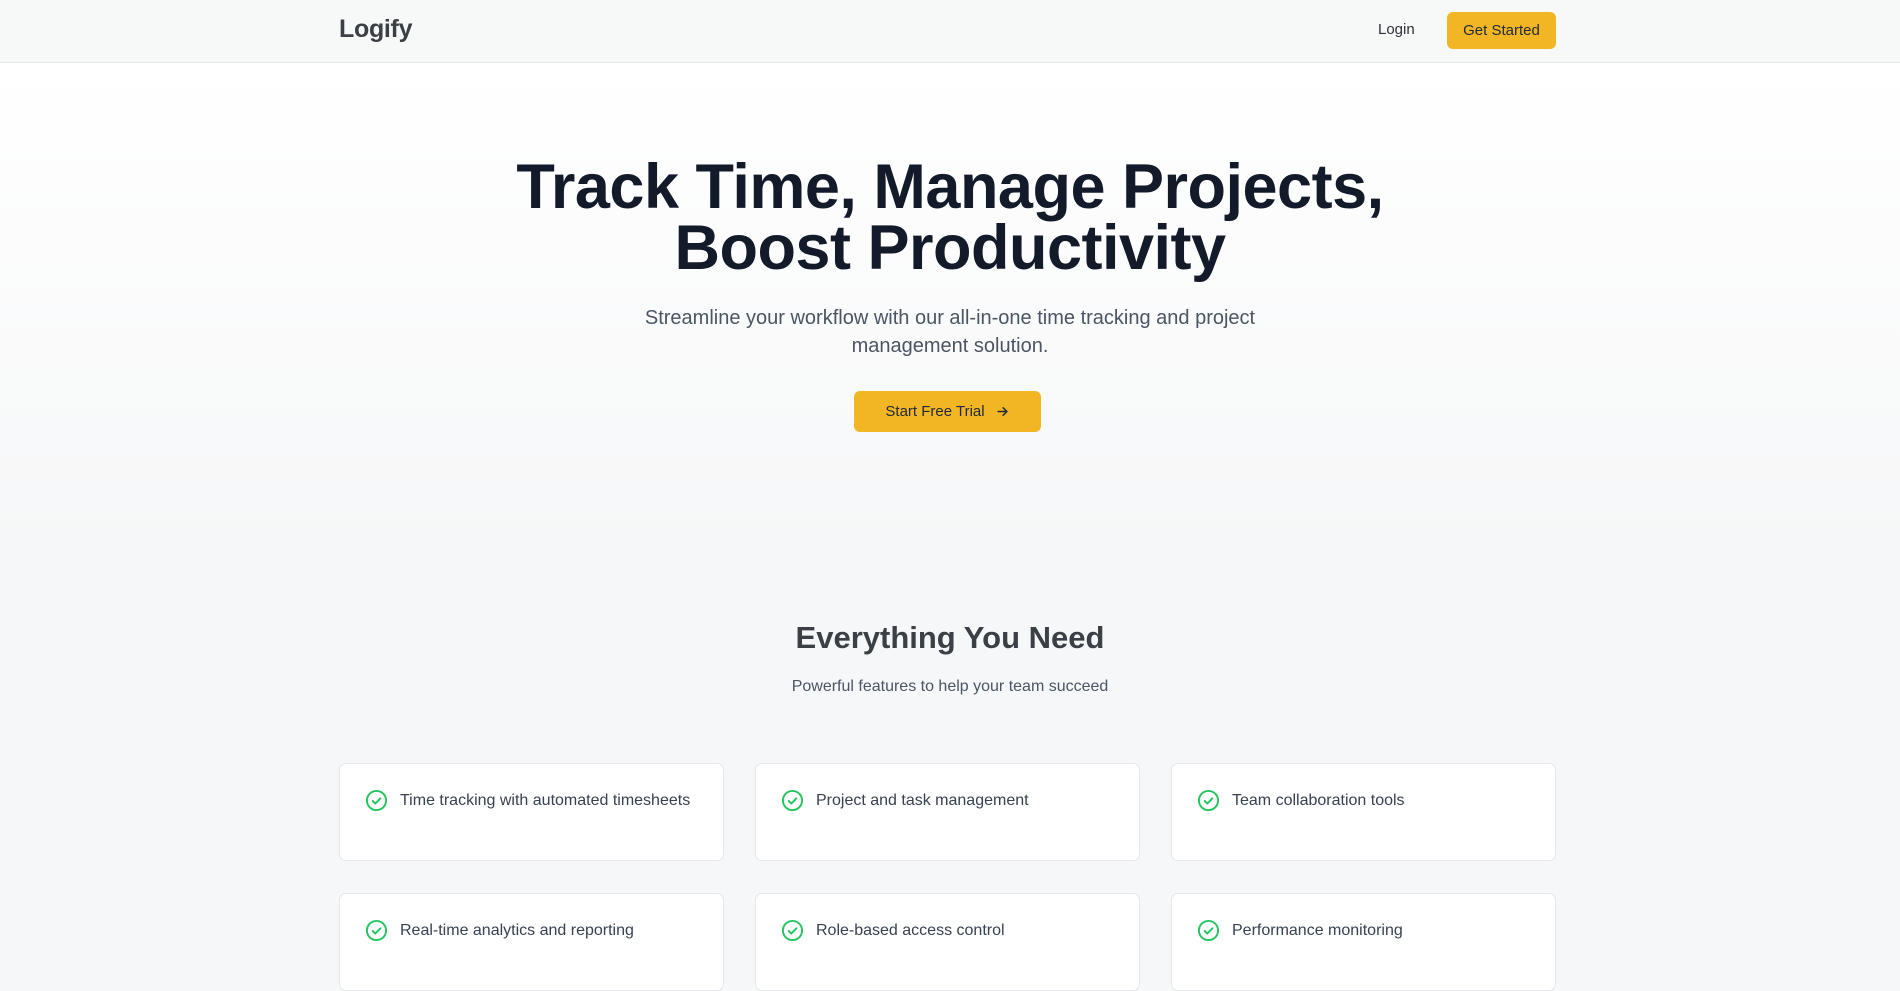 The width and height of the screenshot is (1900, 991). What do you see at coordinates (517, 930) in the screenshot?
I see `feature-label: Real-time analytics and reporting` at bounding box center [517, 930].